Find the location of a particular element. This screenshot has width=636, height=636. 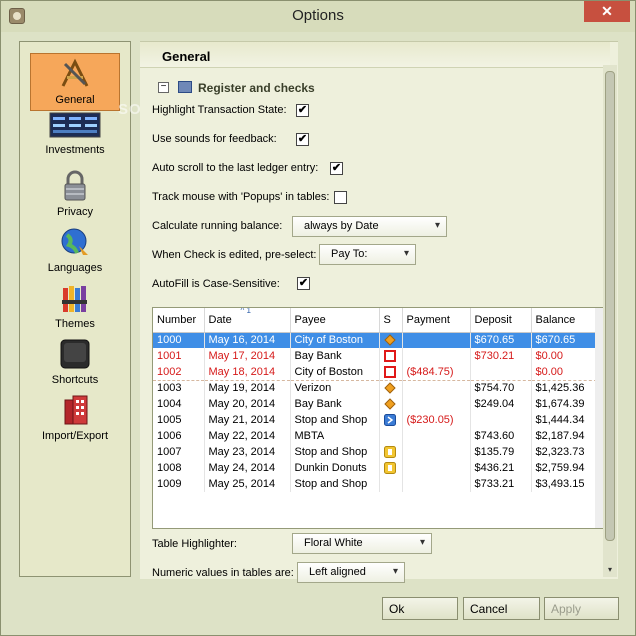

padlock-icon is located at coordinates (75, 185).